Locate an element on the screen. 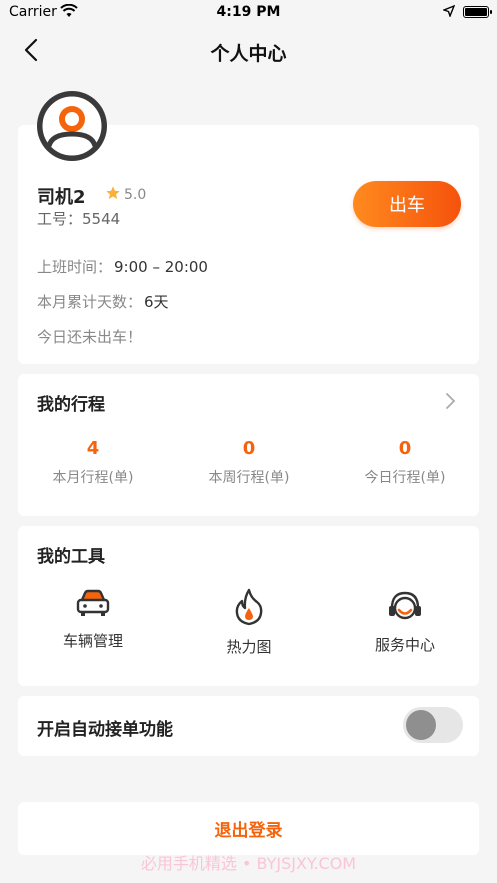  monthly-days-label: 本月累计天数： is located at coordinates (90, 302).